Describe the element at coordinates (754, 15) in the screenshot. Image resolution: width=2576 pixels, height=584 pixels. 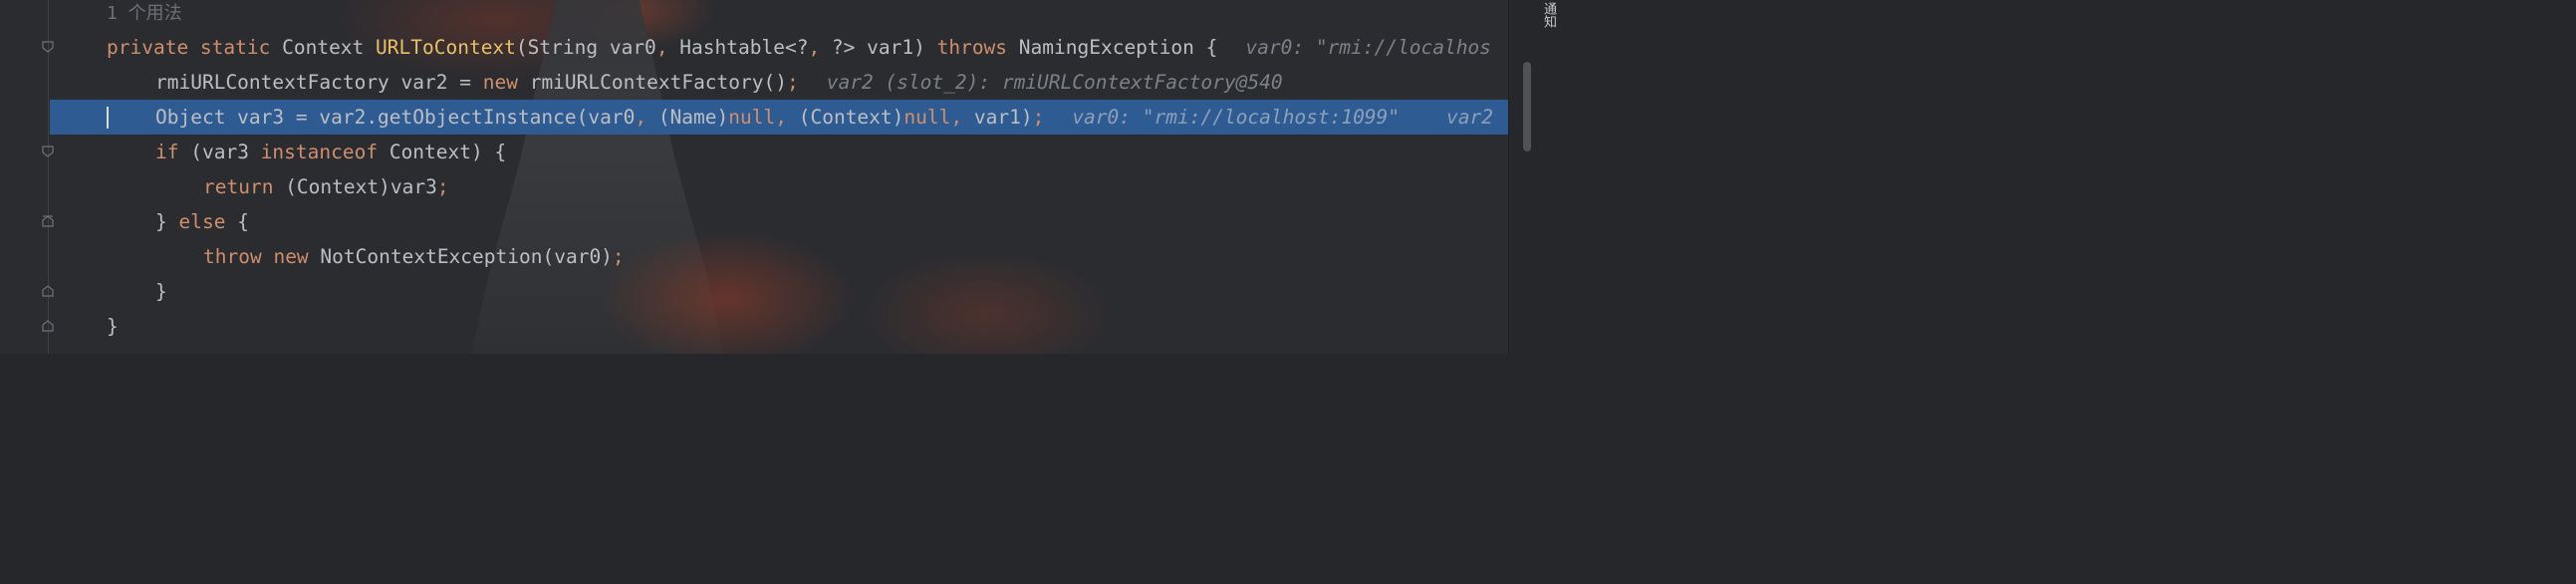
I see `usage-hint-line: 1 个用法` at that location.